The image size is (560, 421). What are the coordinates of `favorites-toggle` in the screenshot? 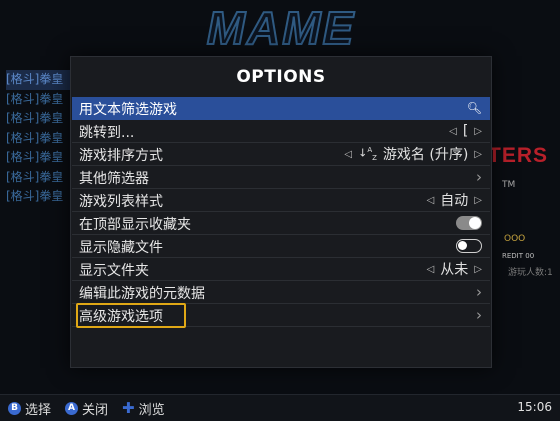 It's located at (469, 223).